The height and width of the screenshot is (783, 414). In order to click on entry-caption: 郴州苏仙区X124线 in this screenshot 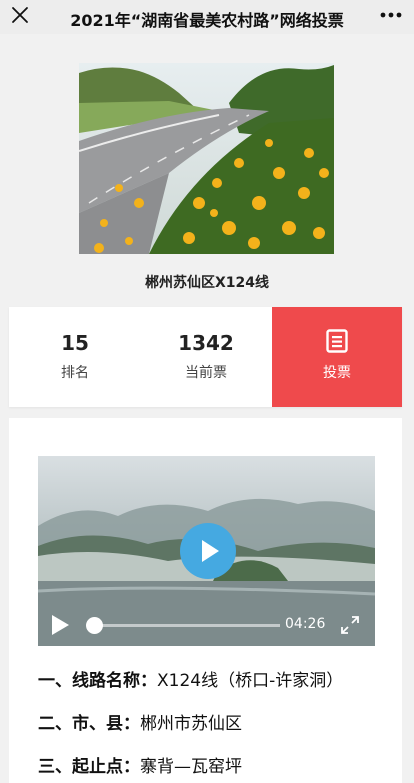, I will do `click(207, 283)`.